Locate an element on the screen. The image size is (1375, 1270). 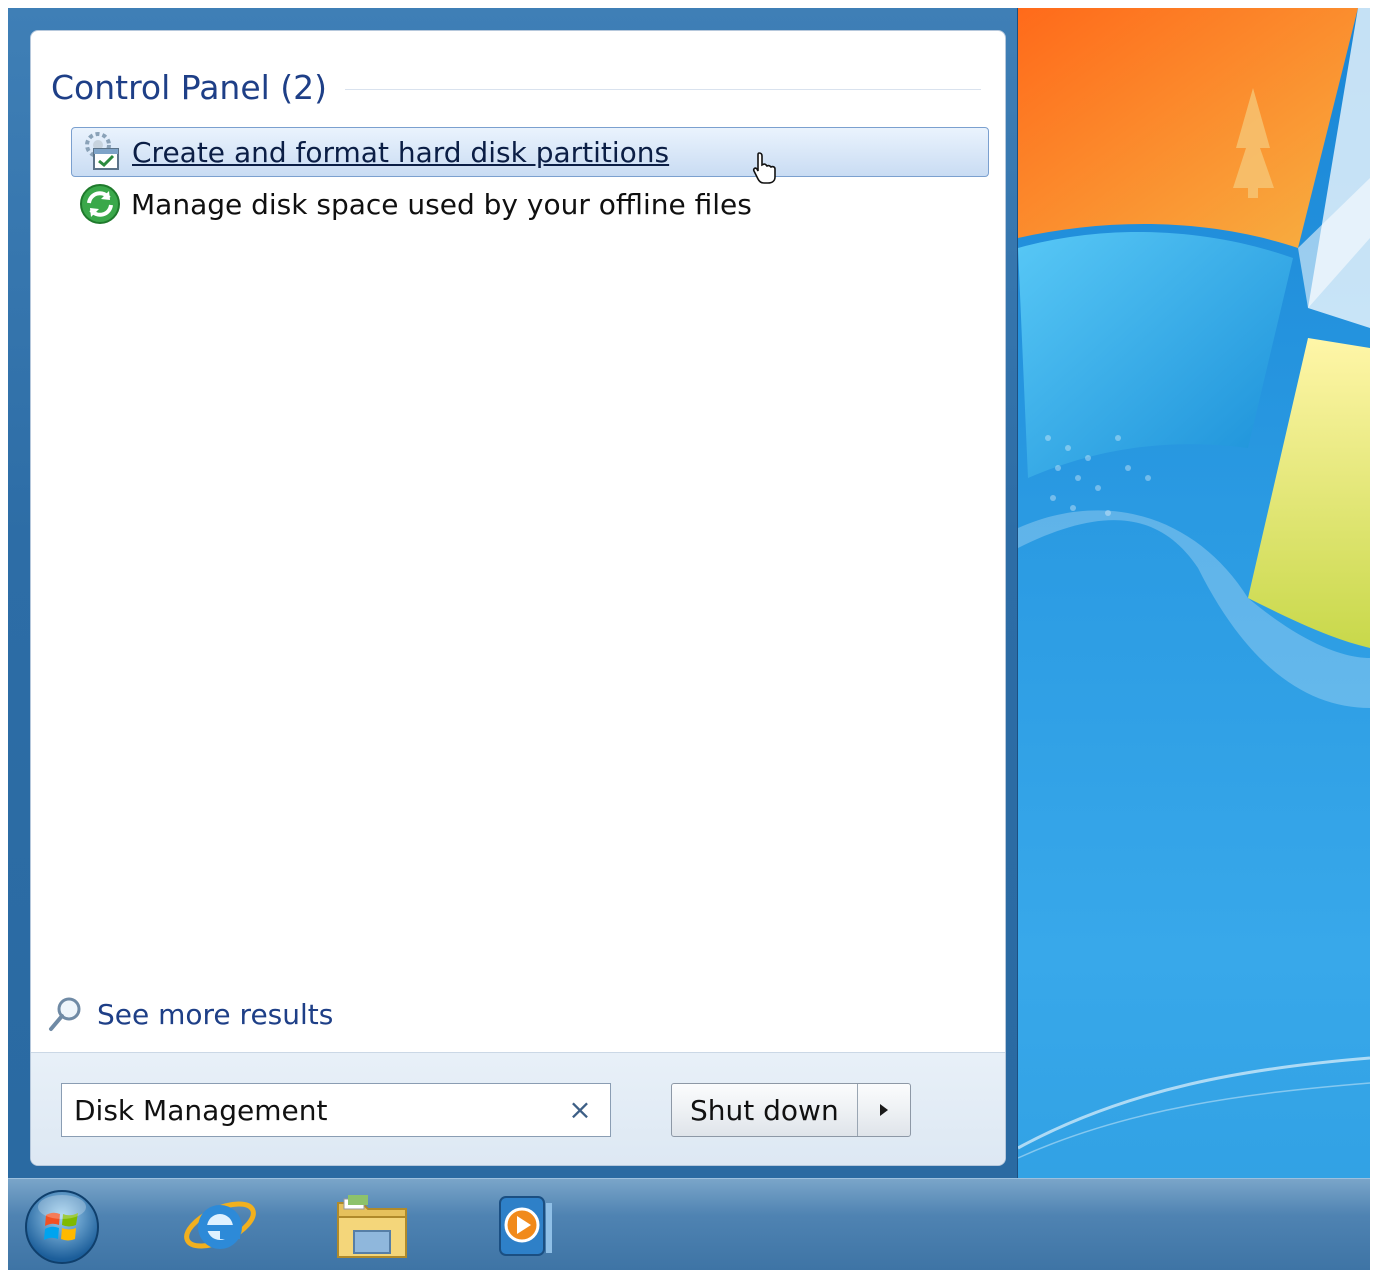
start-orb is located at coordinates (62, 1225).